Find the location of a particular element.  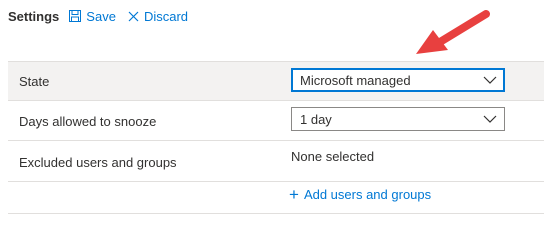

close-icon is located at coordinates (133, 16).